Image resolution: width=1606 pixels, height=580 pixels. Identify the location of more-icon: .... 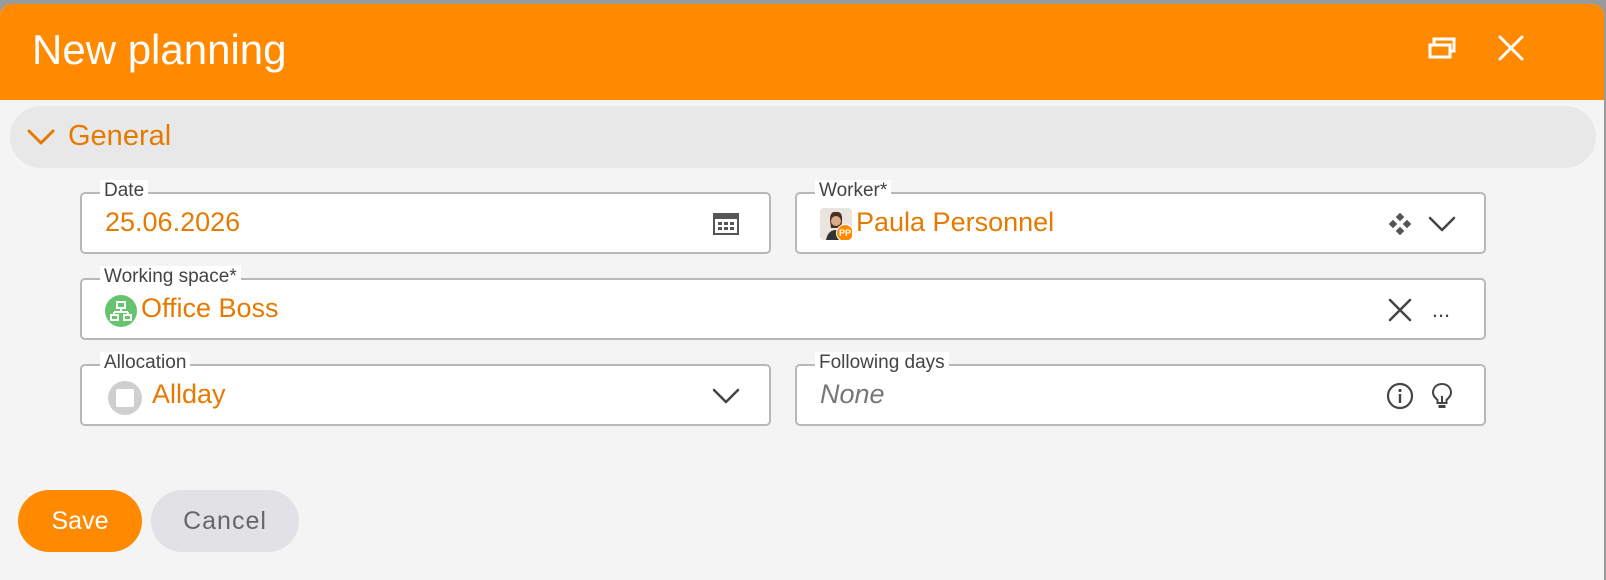
(1441, 310).